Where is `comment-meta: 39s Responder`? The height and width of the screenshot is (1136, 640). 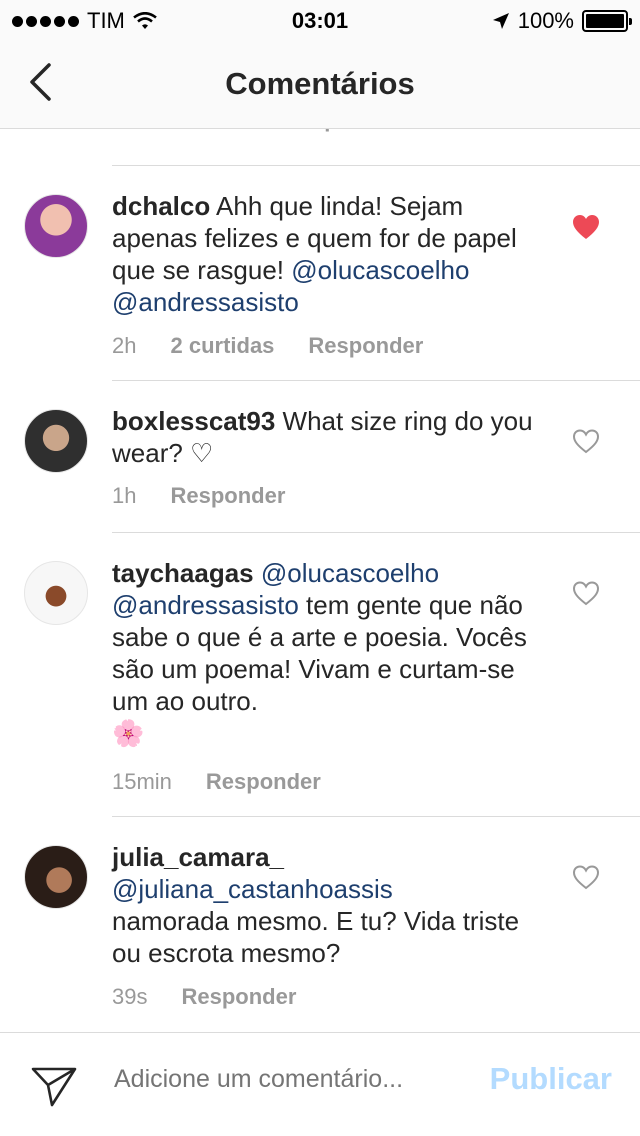
comment-meta: 39s Responder is located at coordinates (204, 997).